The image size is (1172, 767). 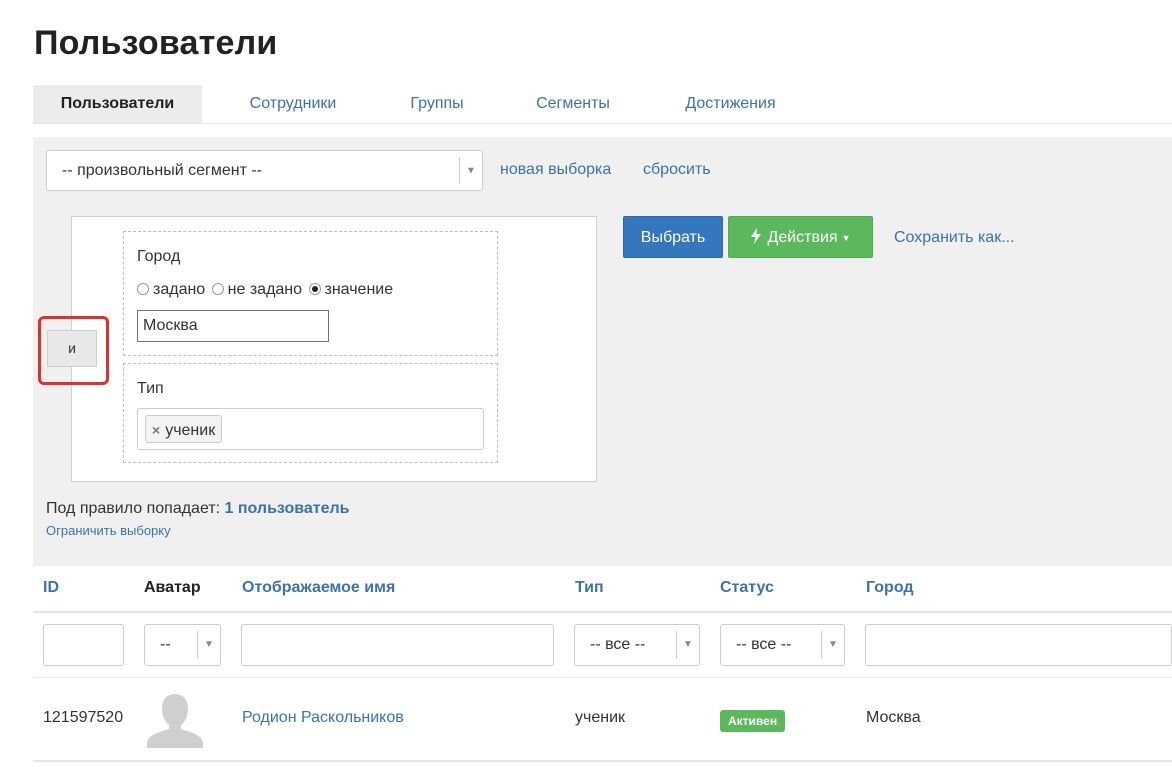 I want to click on condition-city: Город задано не задано значение Москва, so click(x=310, y=293).